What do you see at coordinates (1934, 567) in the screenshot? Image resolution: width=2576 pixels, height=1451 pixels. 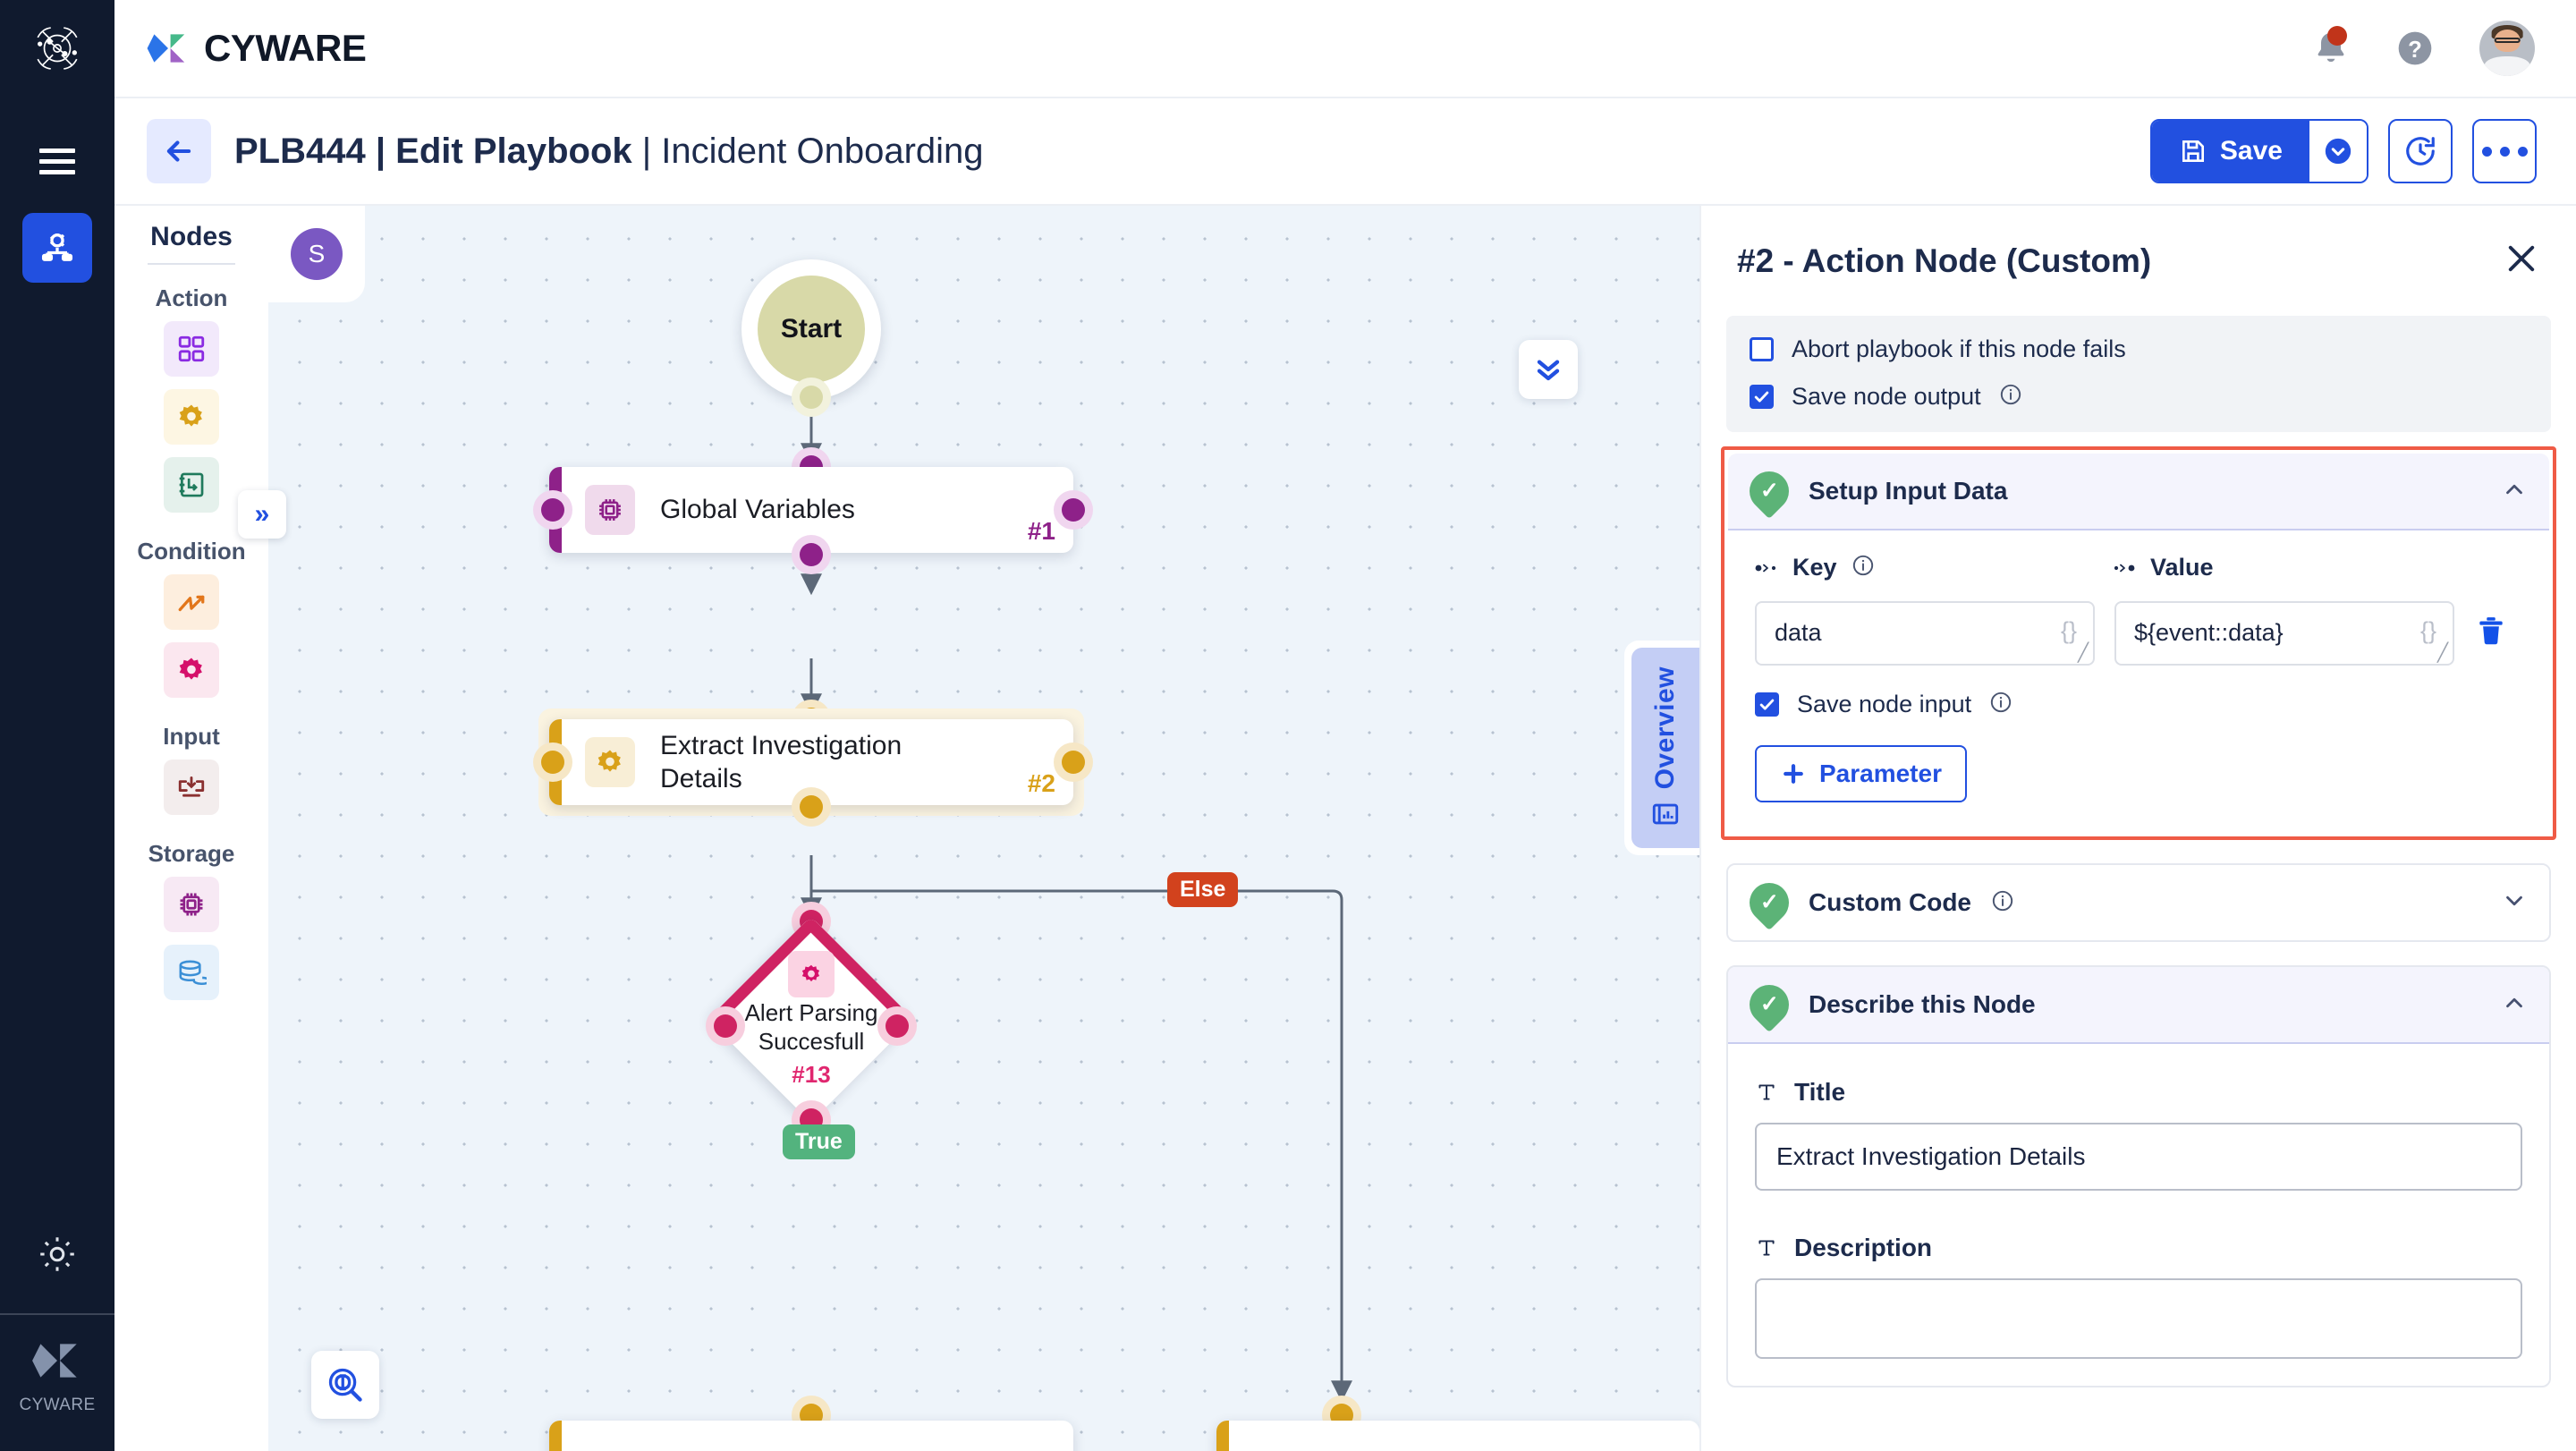 I see `key-column-header: Key` at bounding box center [1934, 567].